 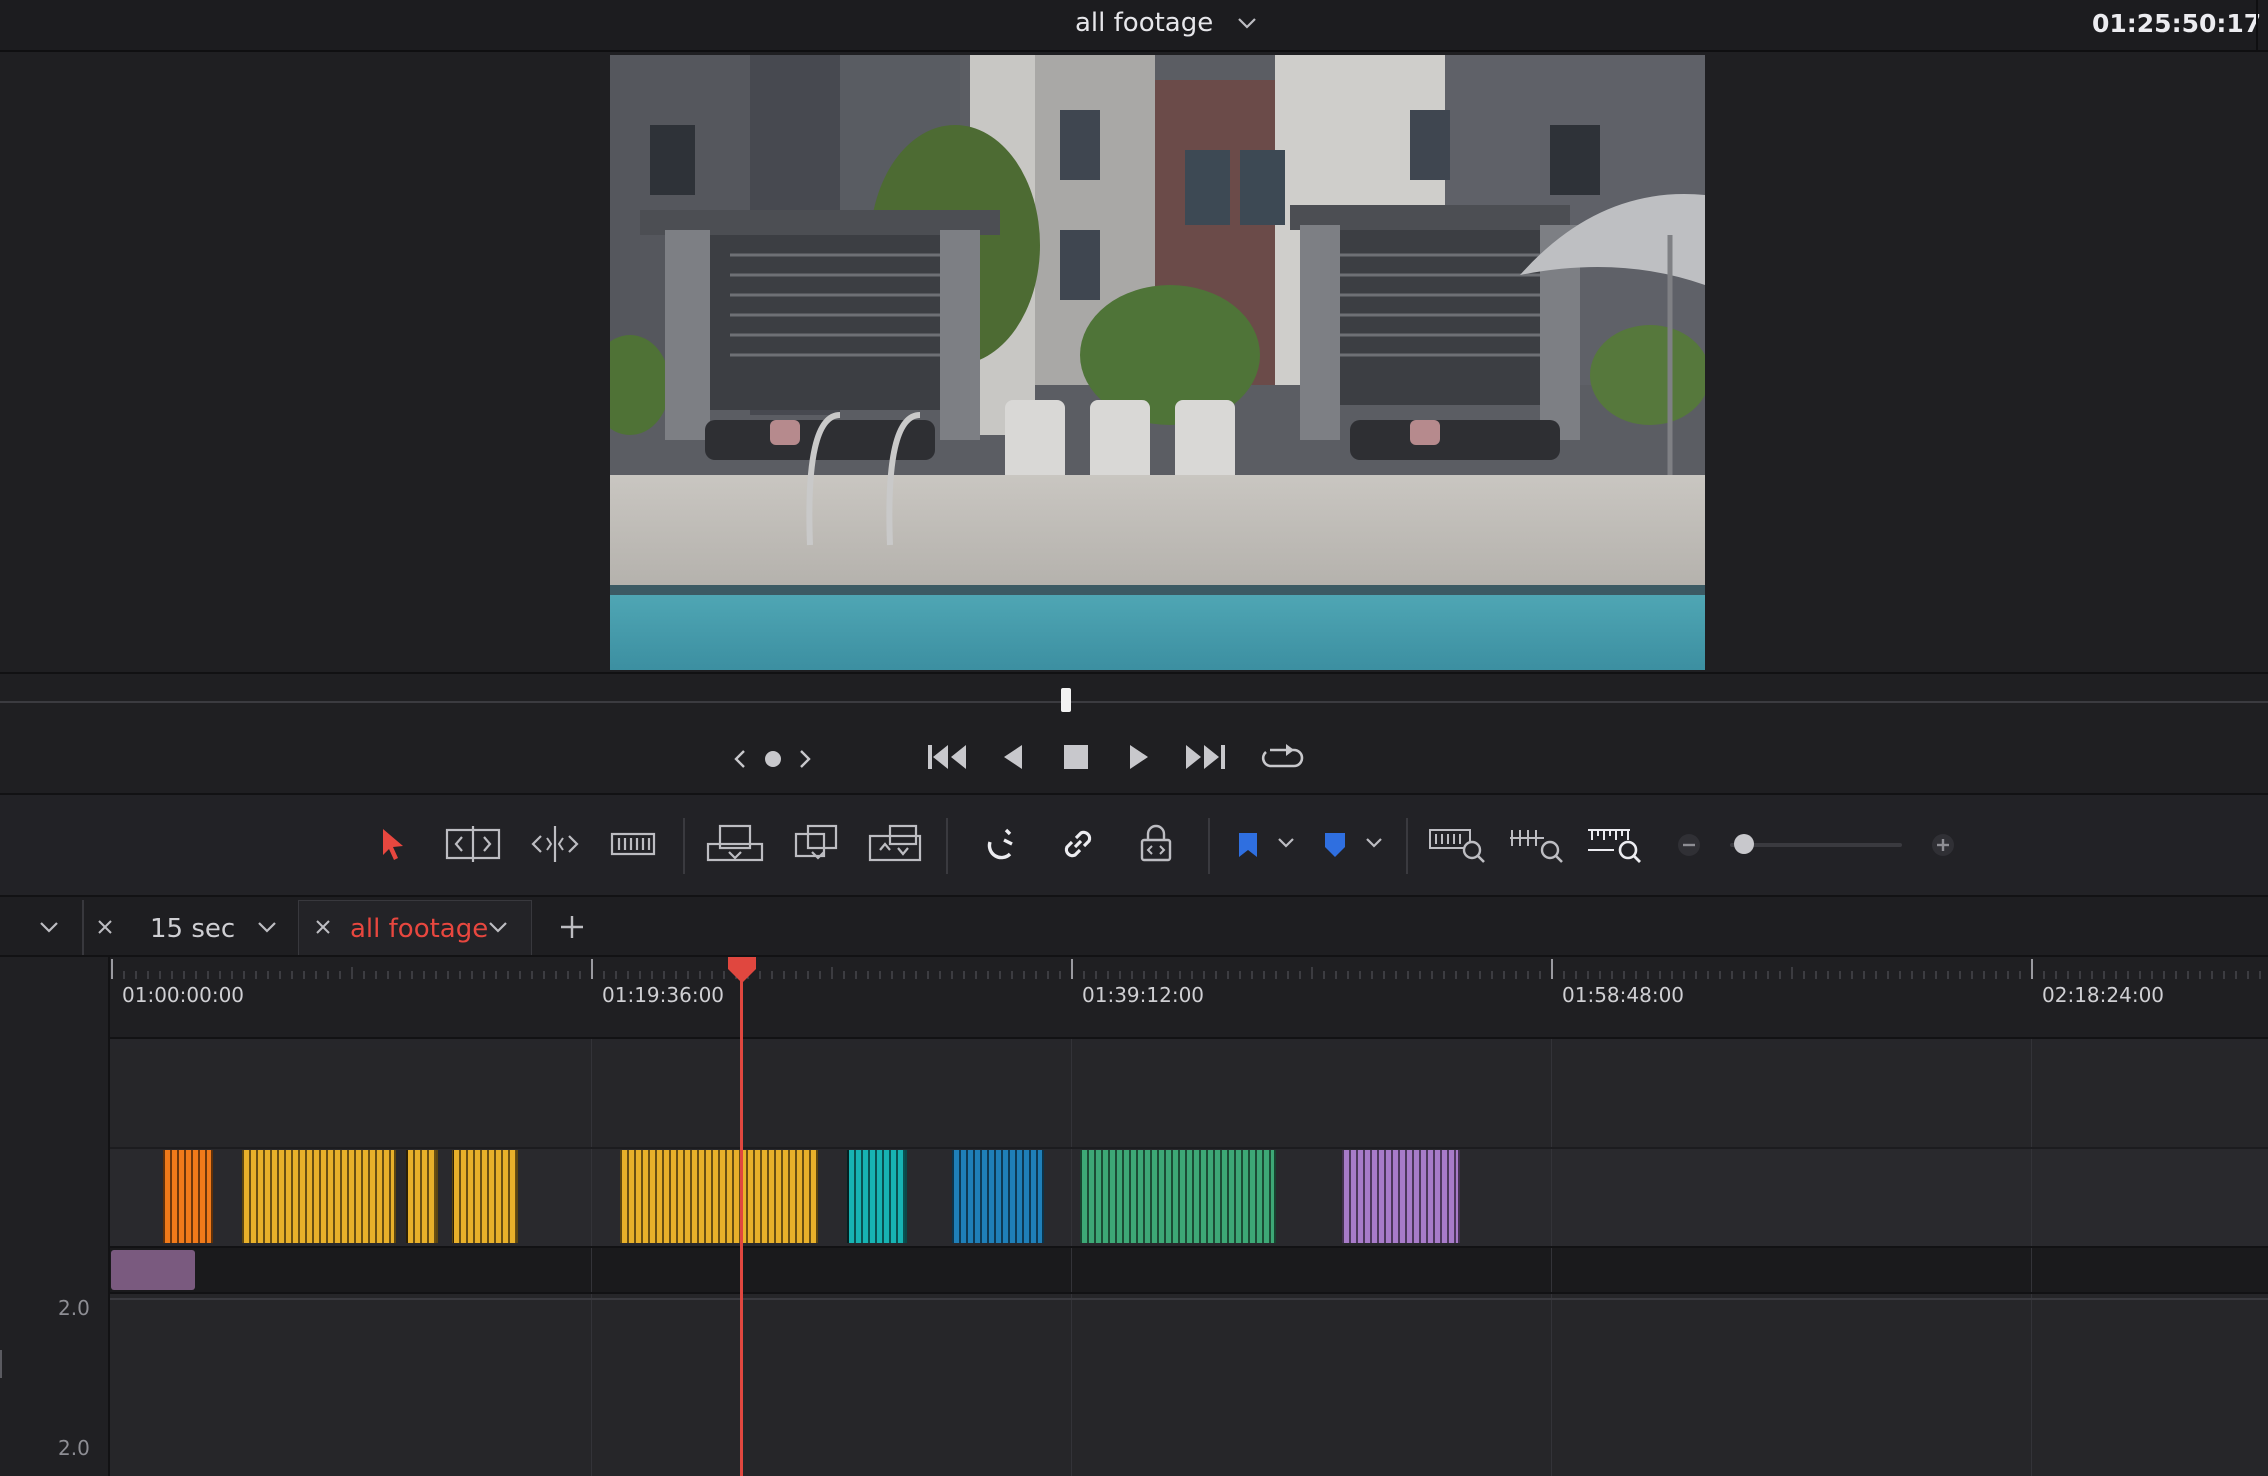 I want to click on add-tab-icon, so click(x=572, y=927).